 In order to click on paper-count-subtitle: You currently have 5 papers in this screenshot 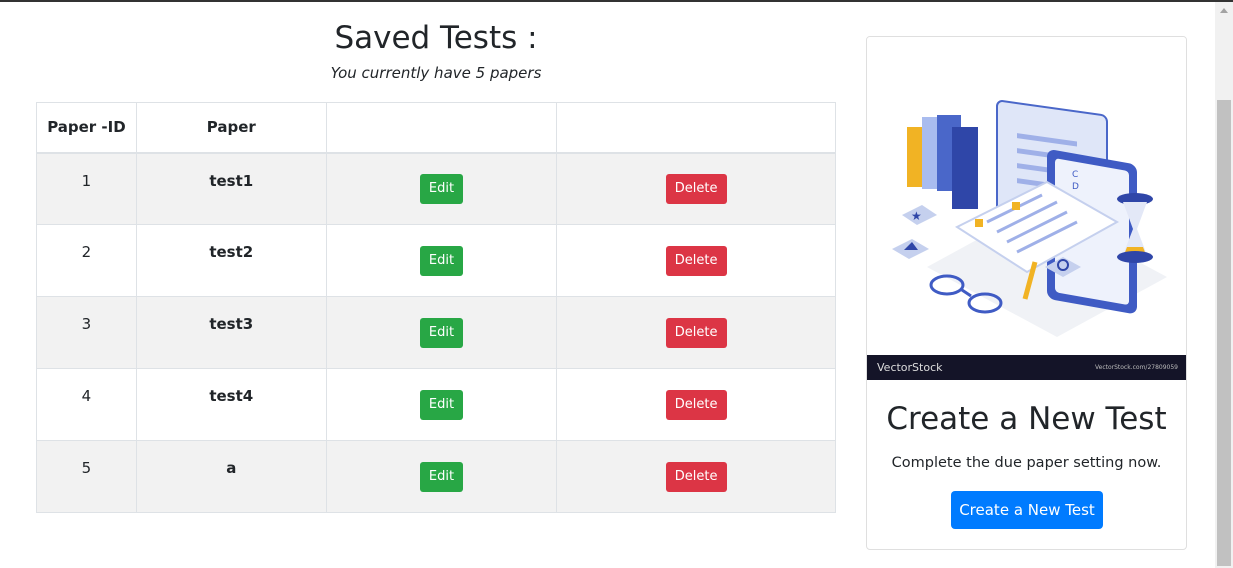, I will do `click(436, 73)`.